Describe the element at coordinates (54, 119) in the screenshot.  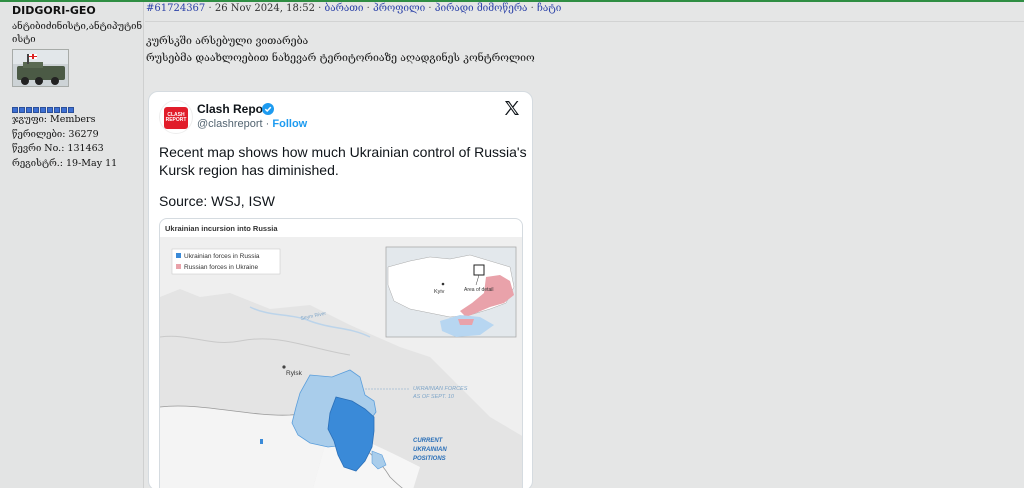
I see `user-group: ჯგუფი: Members` at that location.